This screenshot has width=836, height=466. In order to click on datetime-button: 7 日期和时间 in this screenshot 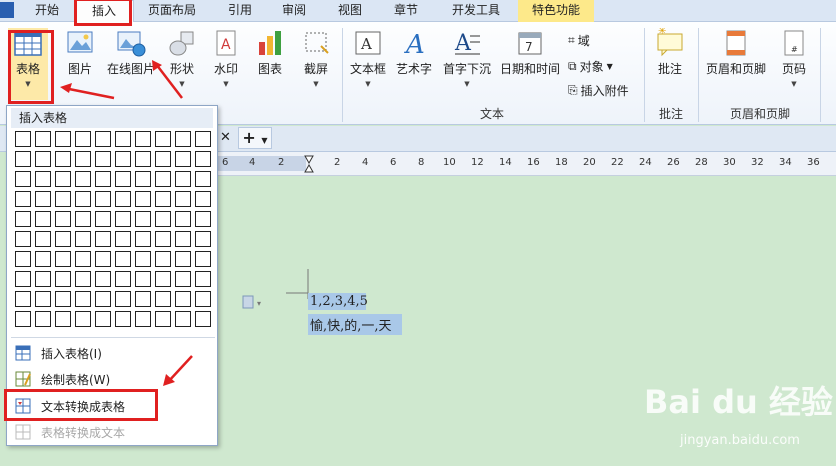, I will do `click(530, 52)`.